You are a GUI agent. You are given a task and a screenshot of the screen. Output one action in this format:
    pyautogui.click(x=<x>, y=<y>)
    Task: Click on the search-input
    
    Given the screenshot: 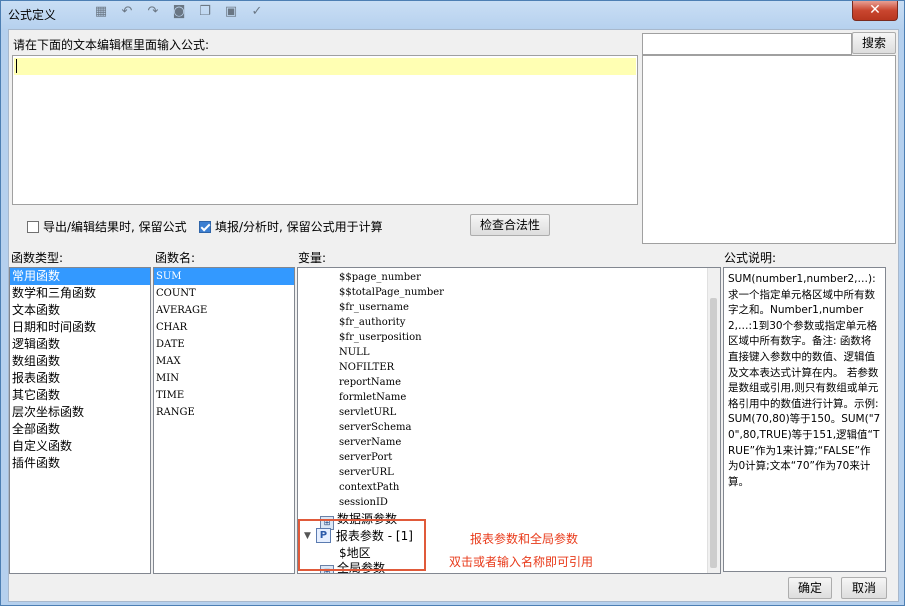 What is the action you would take?
    pyautogui.click(x=747, y=44)
    